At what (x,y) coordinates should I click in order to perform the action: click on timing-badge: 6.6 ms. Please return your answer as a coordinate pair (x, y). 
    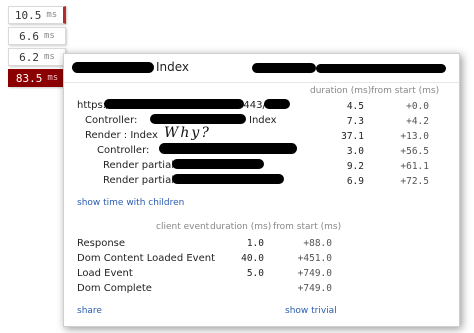
    Looking at the image, I should click on (37, 36).